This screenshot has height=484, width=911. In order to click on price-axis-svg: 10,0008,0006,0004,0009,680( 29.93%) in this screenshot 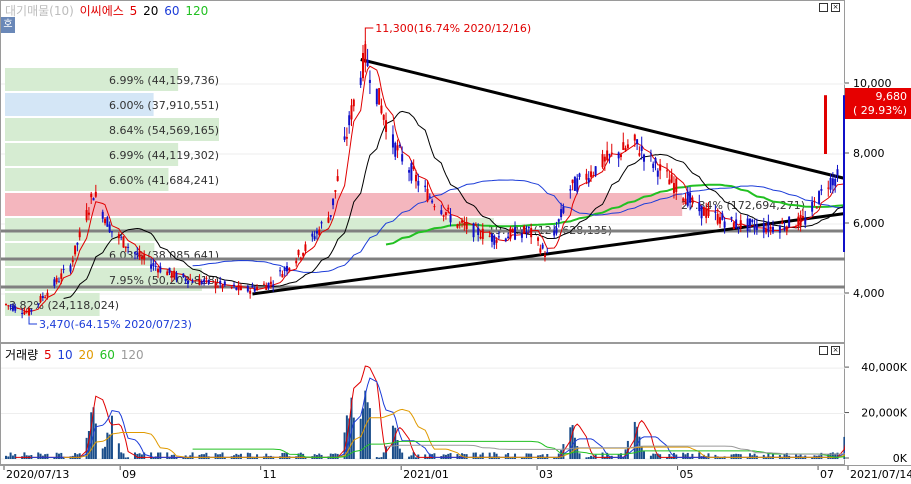, I will do `click(878, 171)`.